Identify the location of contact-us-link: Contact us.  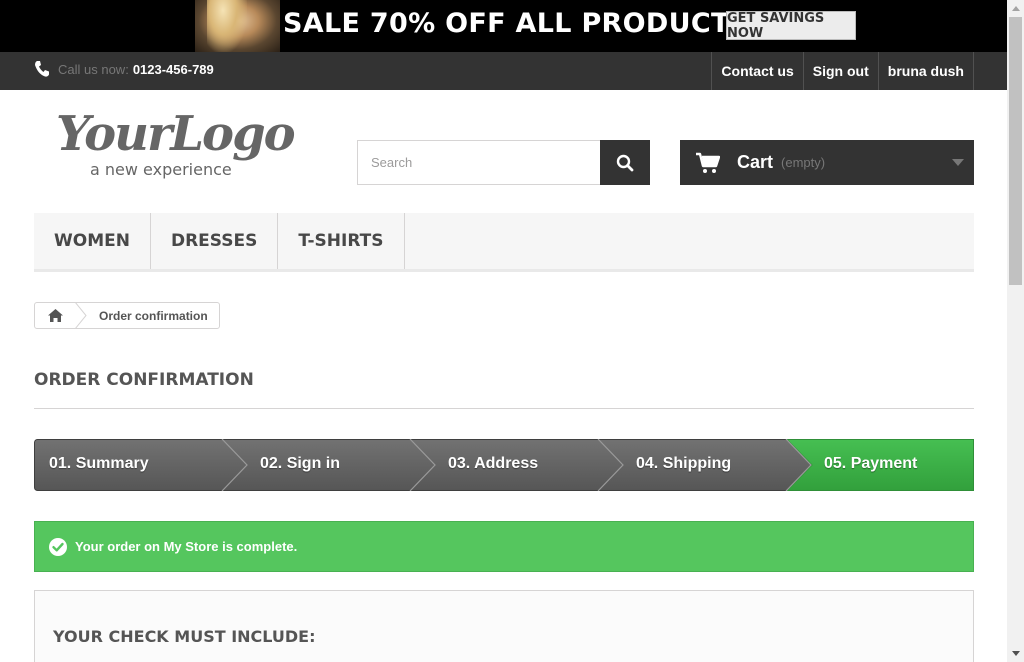
(756, 71).